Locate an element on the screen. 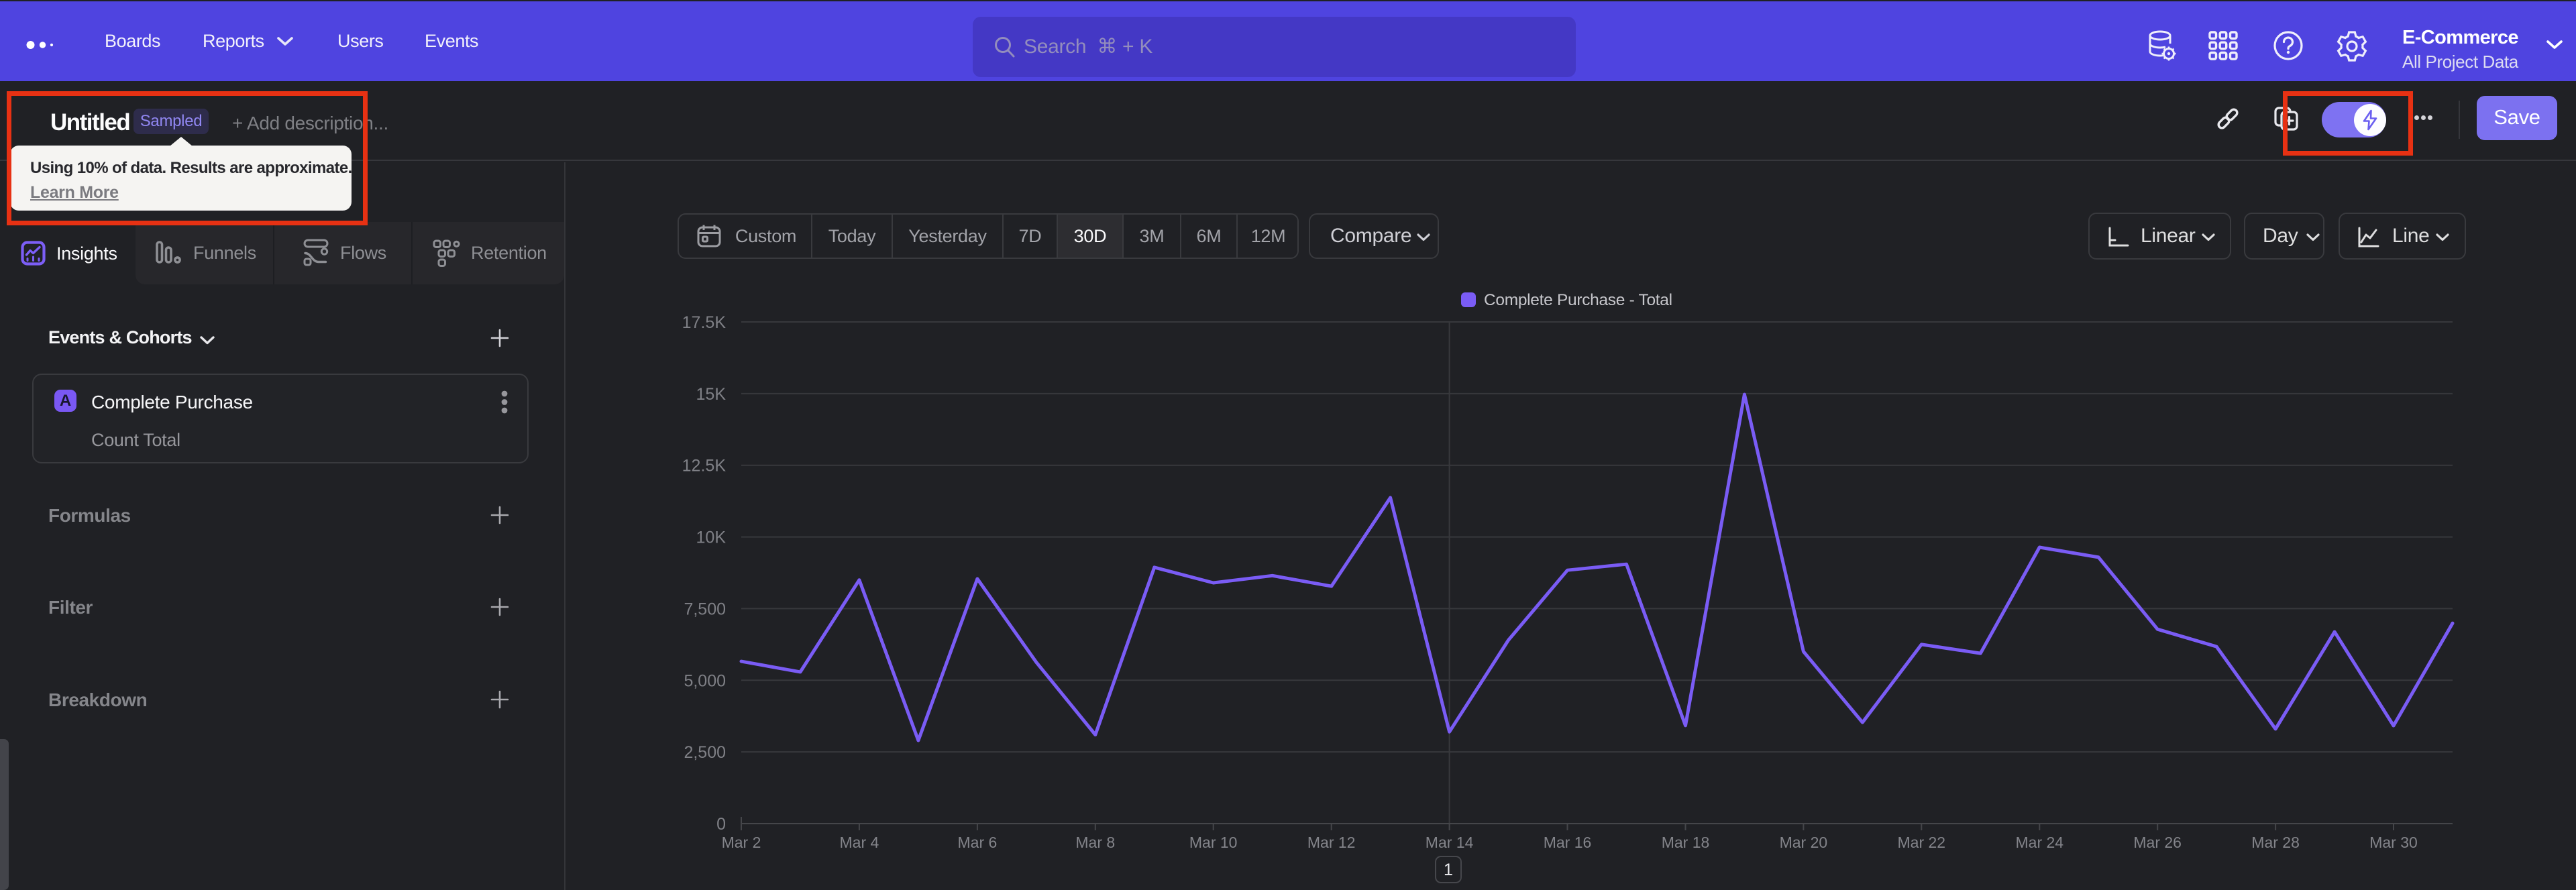 This screenshot has width=2576, height=890. svg-text: 0 is located at coordinates (721, 824).